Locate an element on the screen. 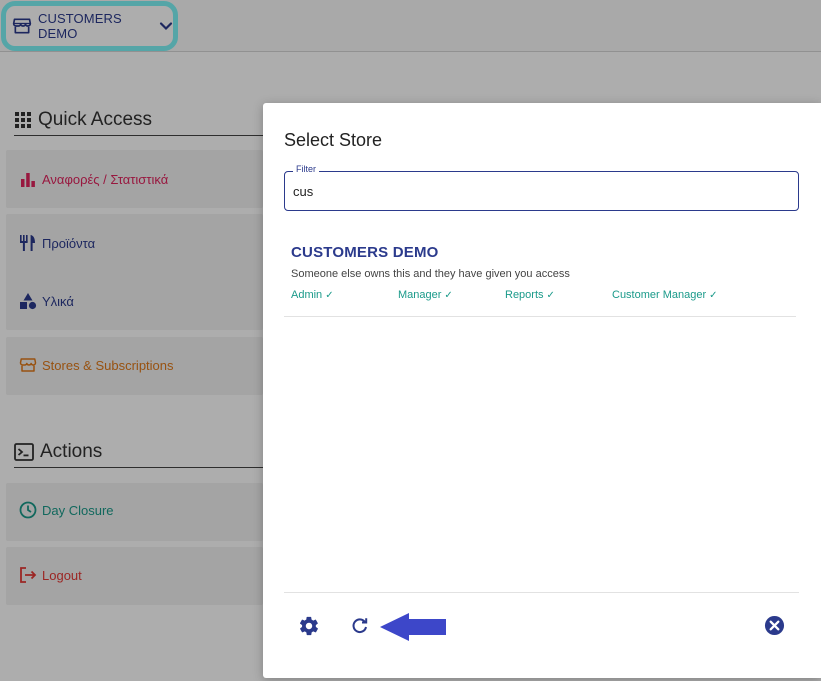  role-label: Manager is located at coordinates (420, 295).